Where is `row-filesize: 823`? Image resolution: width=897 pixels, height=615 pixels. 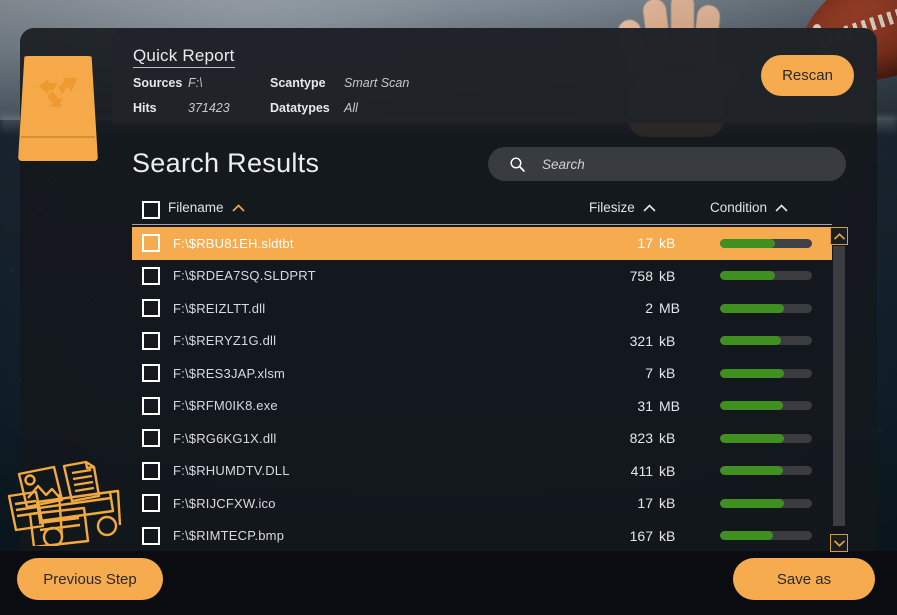
row-filesize: 823 is located at coordinates (641, 438).